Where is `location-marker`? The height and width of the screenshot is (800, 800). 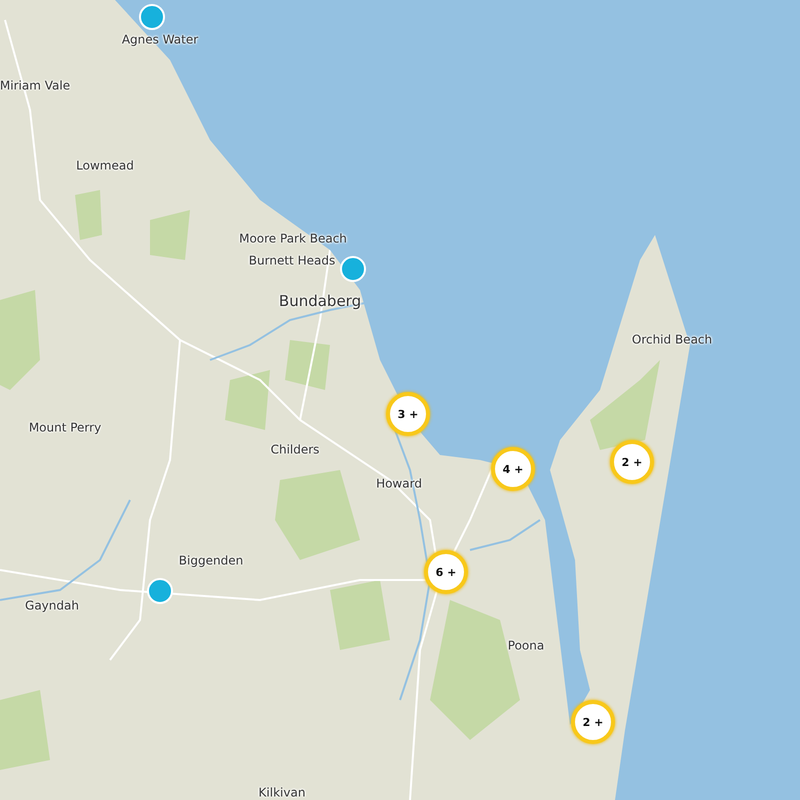
location-marker is located at coordinates (160, 591).